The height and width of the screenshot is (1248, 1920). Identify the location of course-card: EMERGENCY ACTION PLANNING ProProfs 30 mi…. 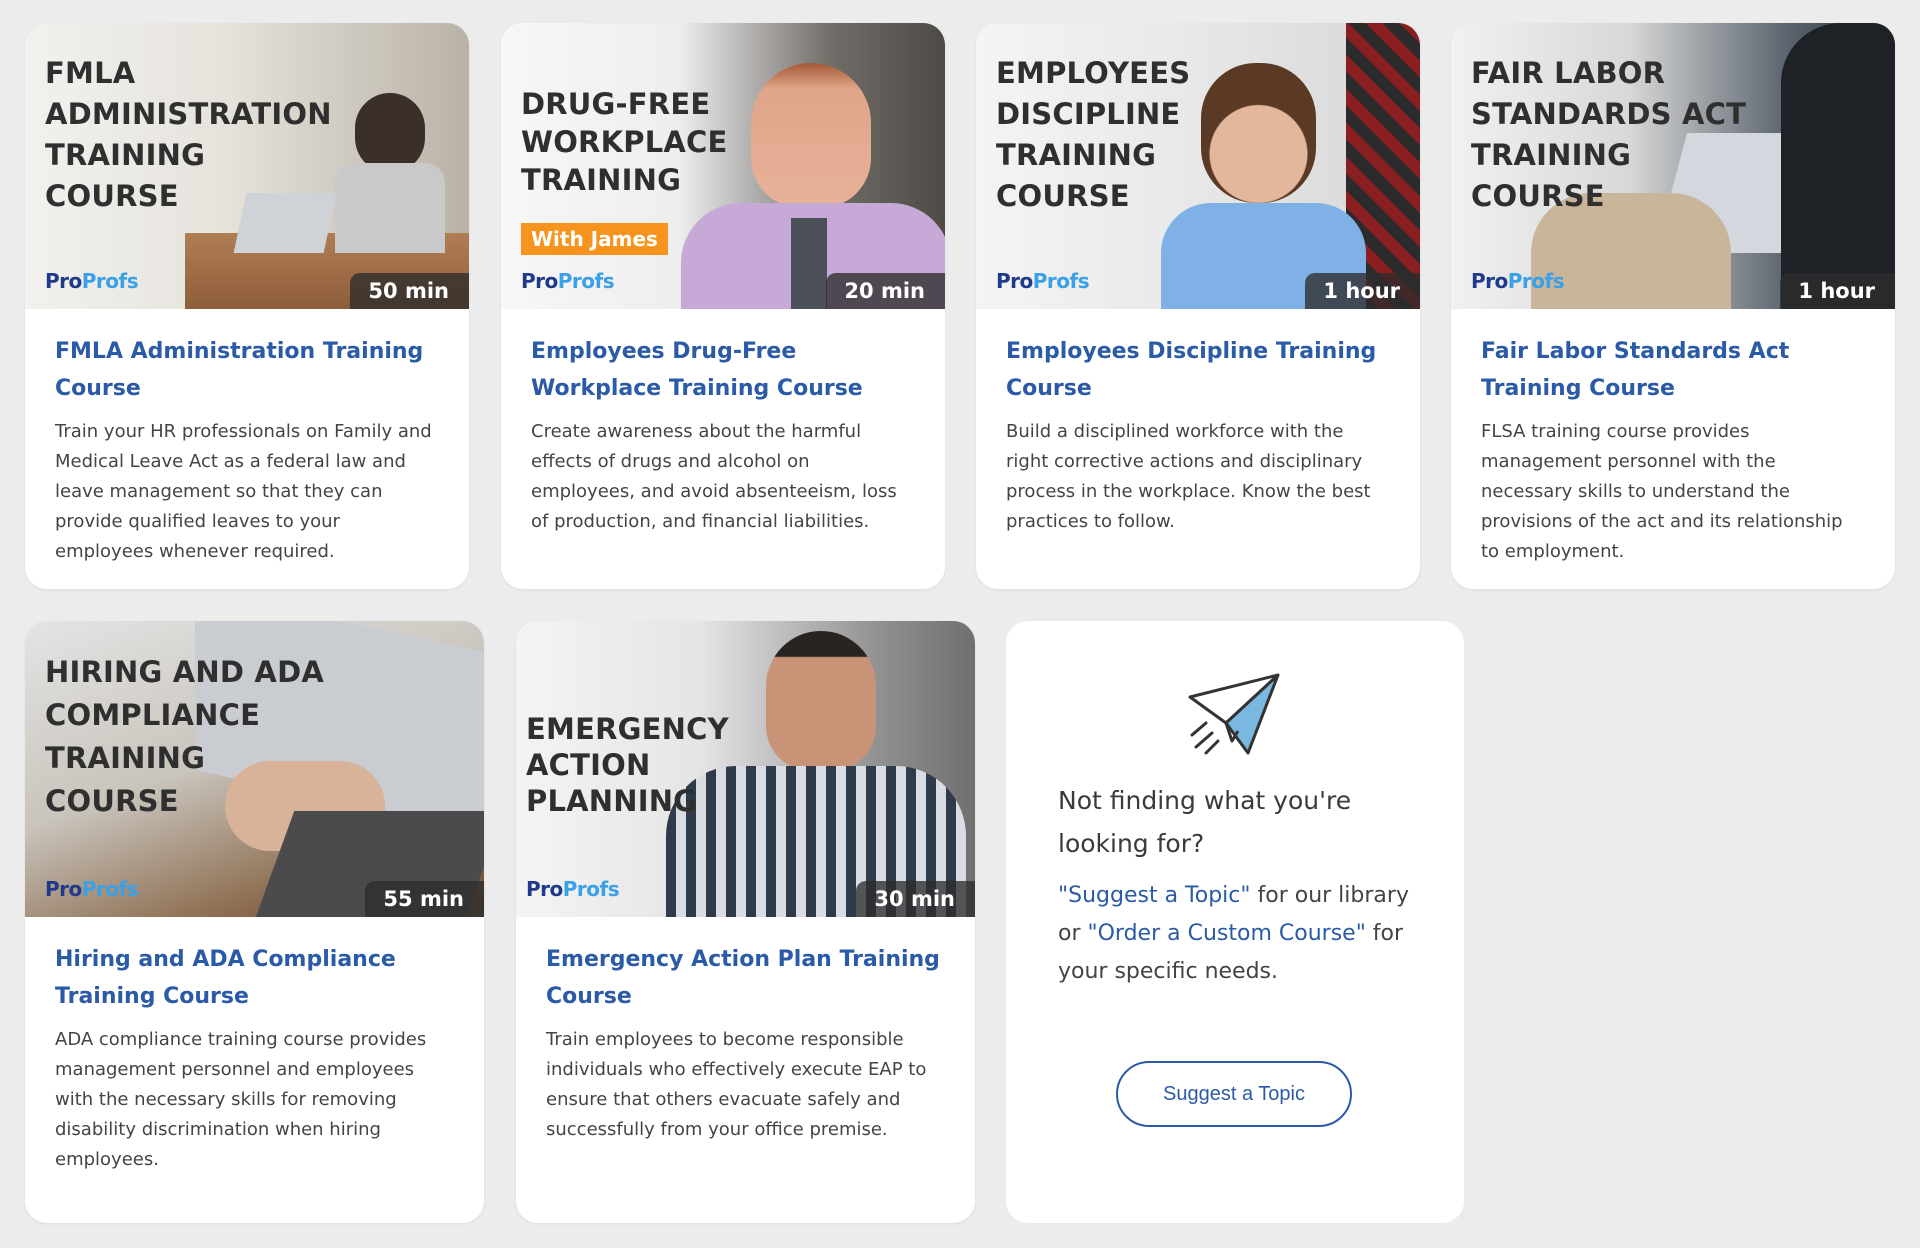
(745, 922).